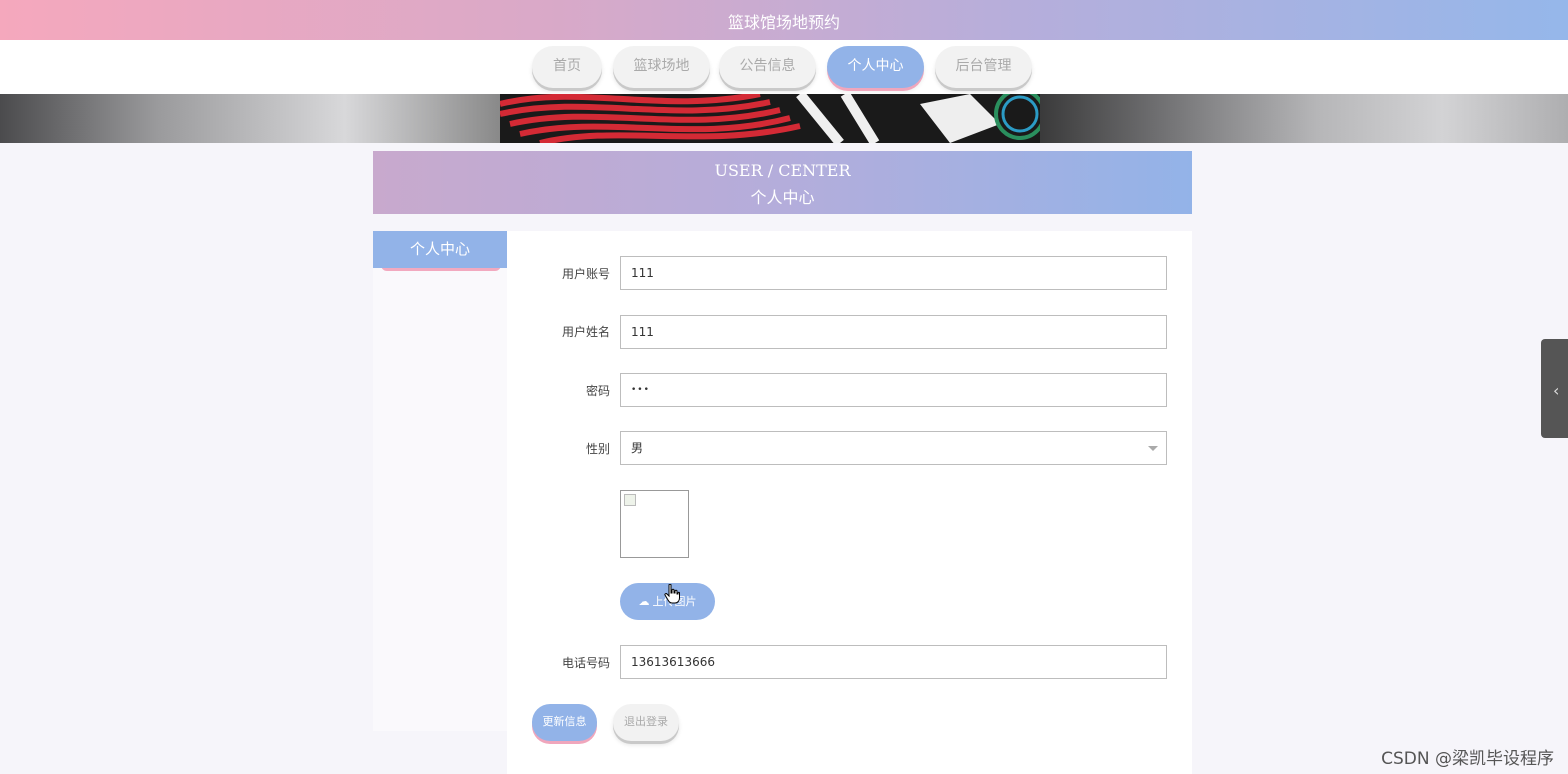  Describe the element at coordinates (782, 182) in the screenshot. I see `section-header: USER / CENTER 个人中心` at that location.